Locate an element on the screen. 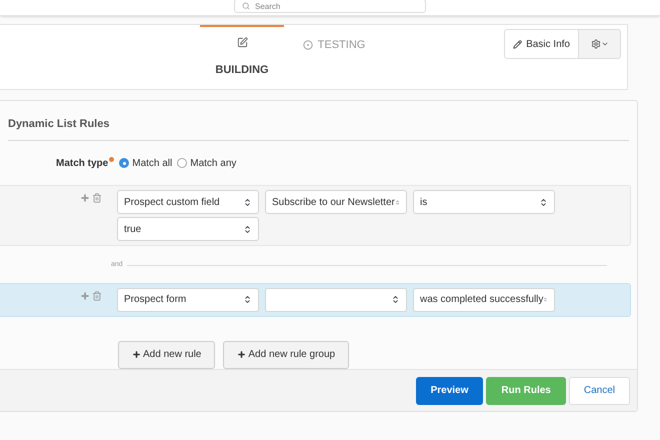 This screenshot has width=660, height=440. add-button: Add new rule is located at coordinates (167, 354).